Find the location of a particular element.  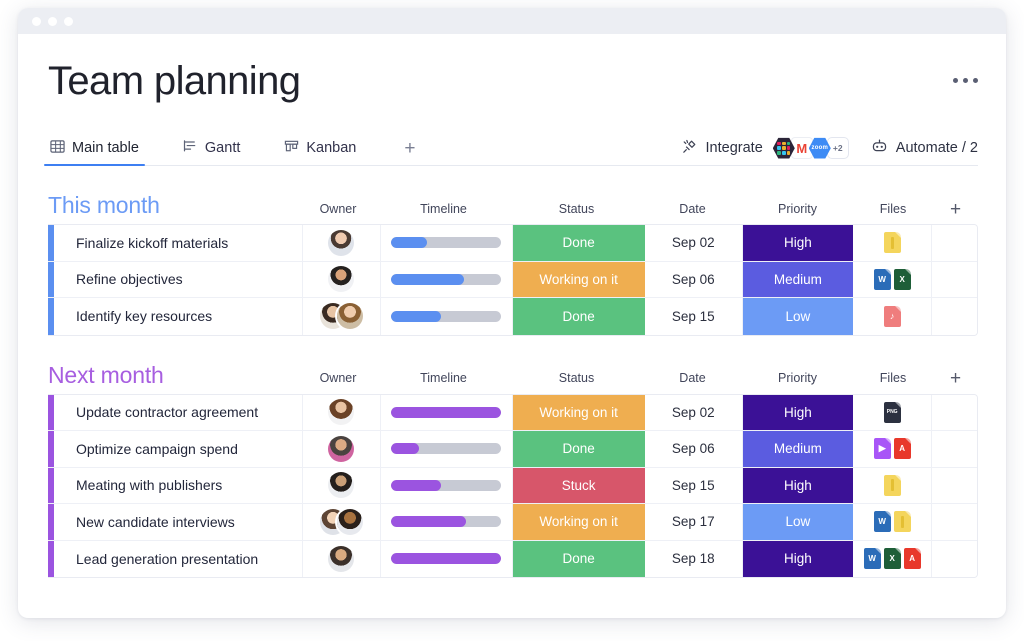

task-name: Finalize kickoff materials is located at coordinates (179, 243).